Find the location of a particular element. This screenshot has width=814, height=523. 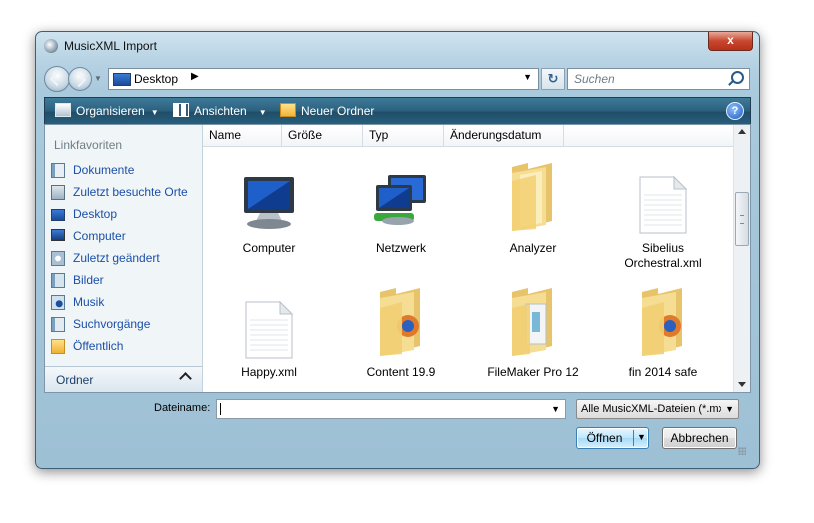

cancel-button: Abbrechen is located at coordinates (699, 438).